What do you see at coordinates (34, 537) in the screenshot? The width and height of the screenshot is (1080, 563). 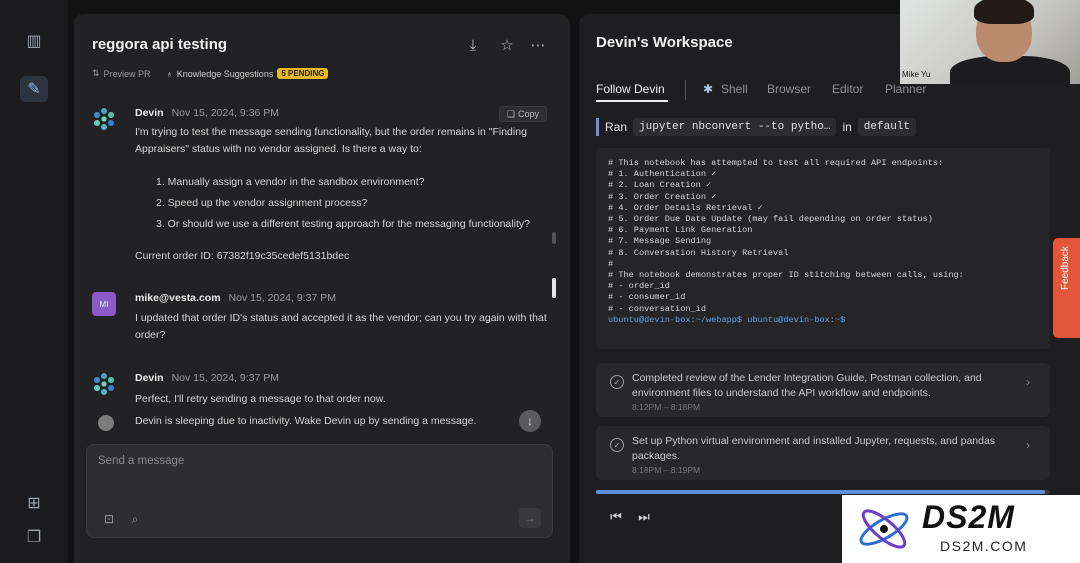 I see `book-icon: ❐` at bounding box center [34, 537].